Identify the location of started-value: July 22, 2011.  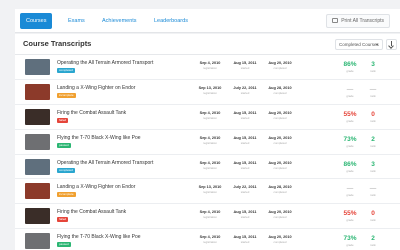
(245, 87).